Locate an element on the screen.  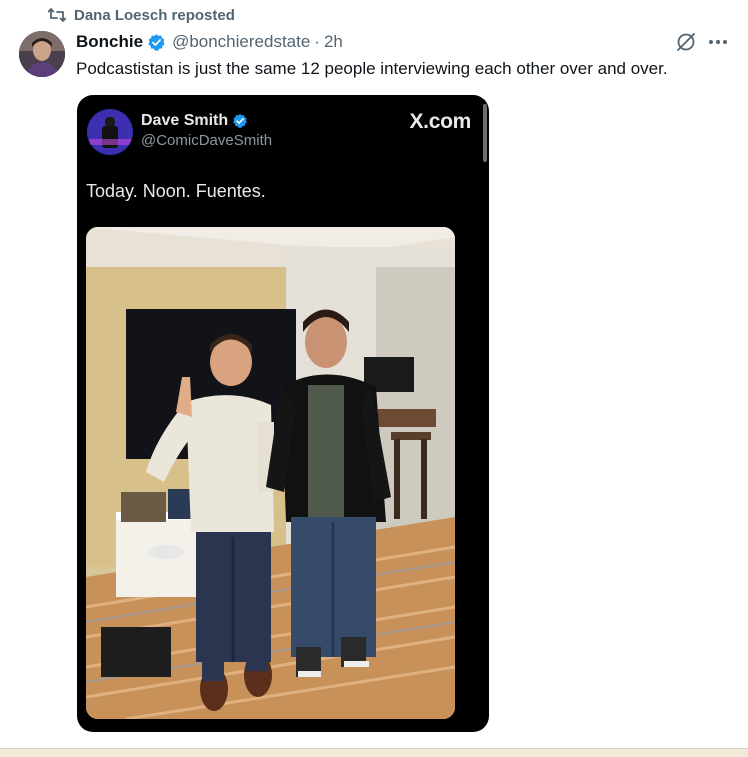
tweet-header: Bonchie @bonchieredstate · 2h is located at coordinates (209, 42).